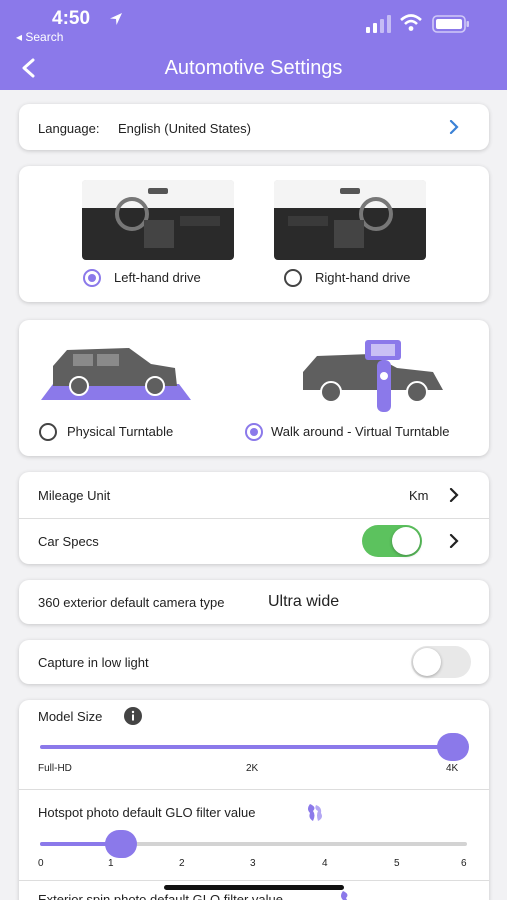  What do you see at coordinates (55, 768) in the screenshot?
I see `model-size-tick: Full-HD` at bounding box center [55, 768].